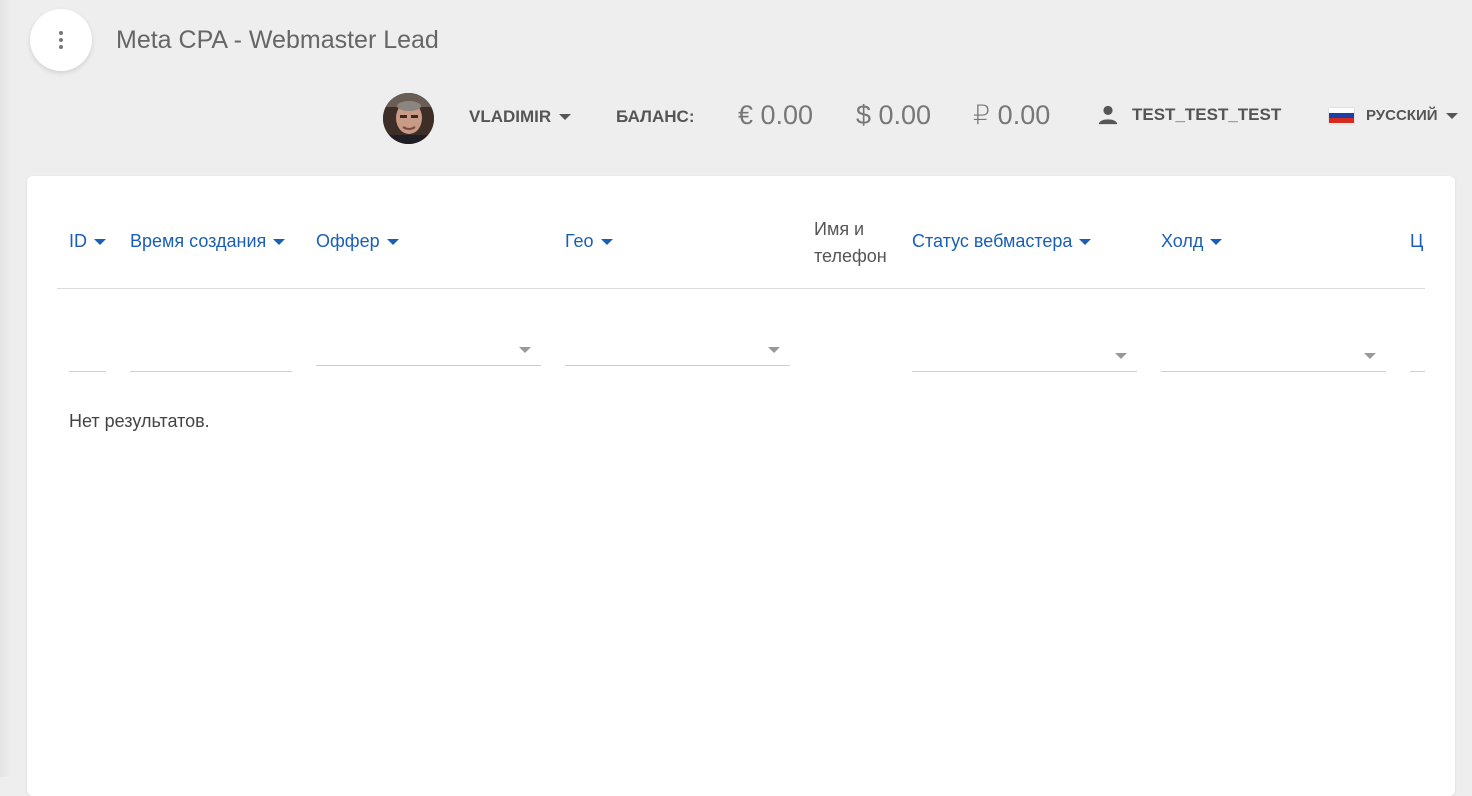 The image size is (1472, 796). What do you see at coordinates (87, 241) in the screenshot?
I see `column-header-id: ID` at bounding box center [87, 241].